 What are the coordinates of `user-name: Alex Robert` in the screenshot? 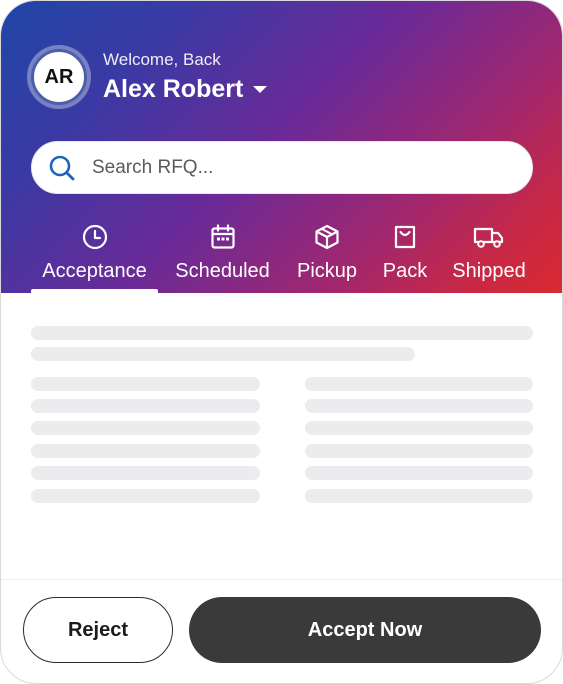 It's located at (173, 89).